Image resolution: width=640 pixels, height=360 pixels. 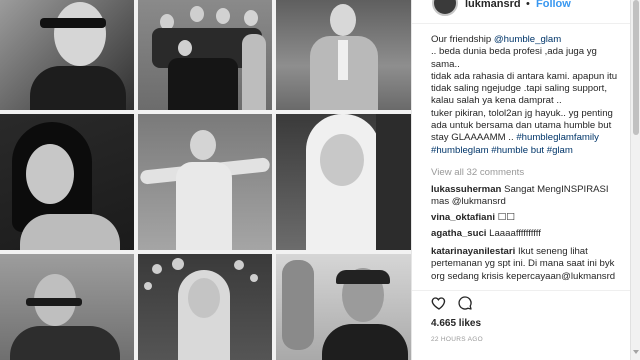 What do you see at coordinates (458, 233) in the screenshot?
I see `comment-username: agatha_suci` at bounding box center [458, 233].